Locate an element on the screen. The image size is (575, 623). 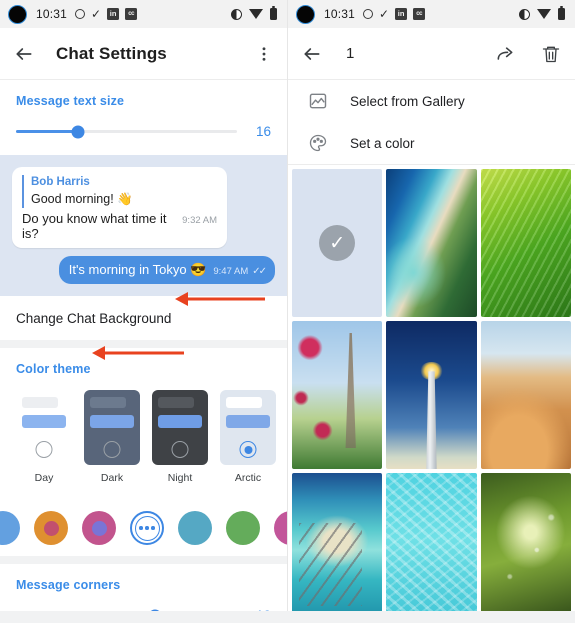
theme-option-day: Day is located at coordinates (44, 437).